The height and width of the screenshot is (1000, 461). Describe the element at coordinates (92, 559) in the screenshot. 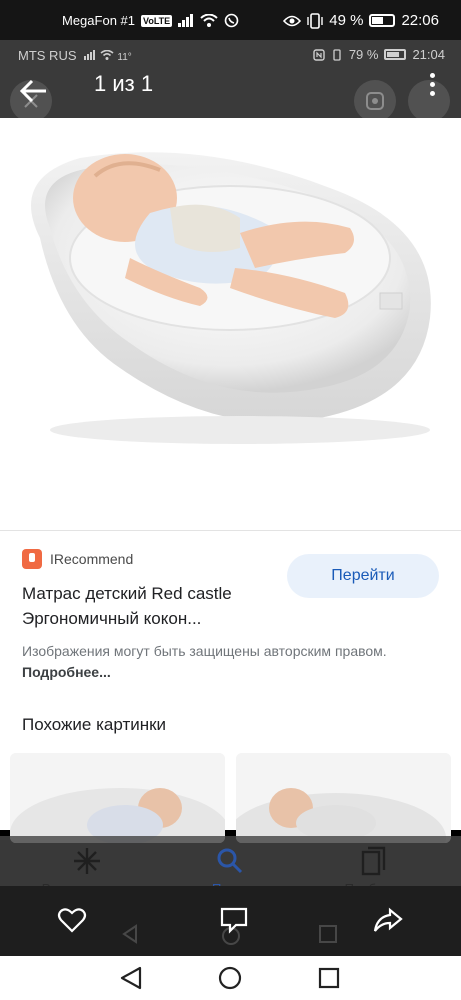

I see `source-name: IRecommend` at that location.